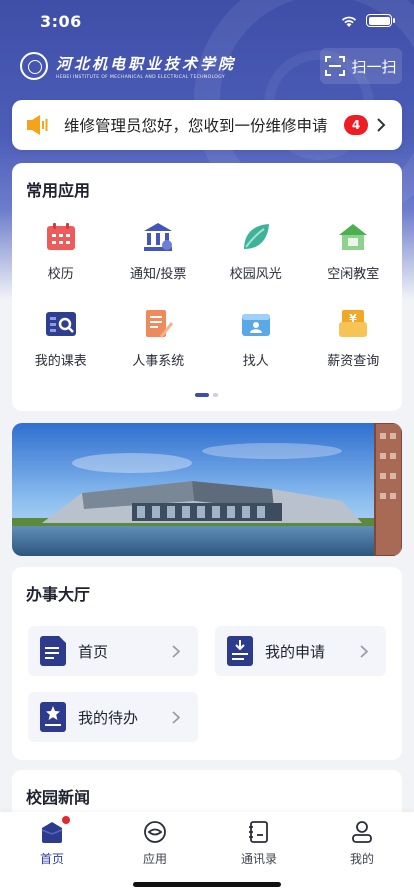 This screenshot has height=896, width=414. Describe the element at coordinates (255, 361) in the screenshot. I see `app-label: 找人` at that location.